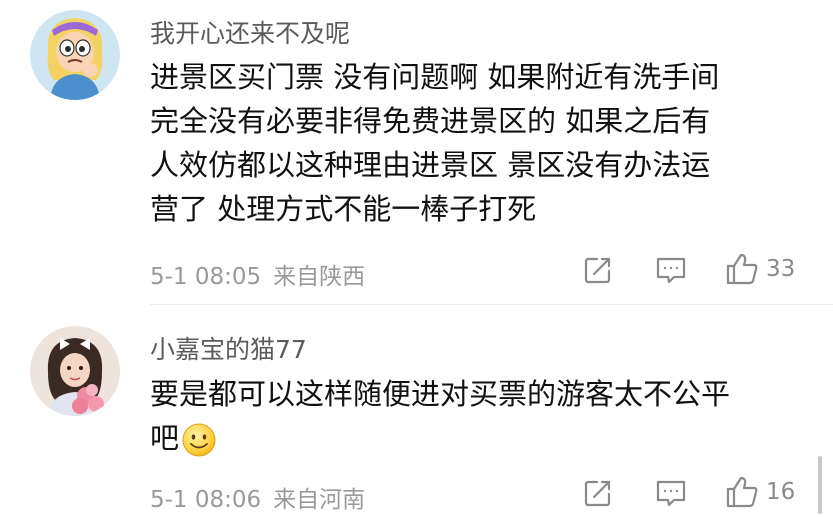 The height and width of the screenshot is (517, 833). I want to click on comment-text-line: 要是都可以这样随便进对买票的游客太不公平, so click(440, 394).